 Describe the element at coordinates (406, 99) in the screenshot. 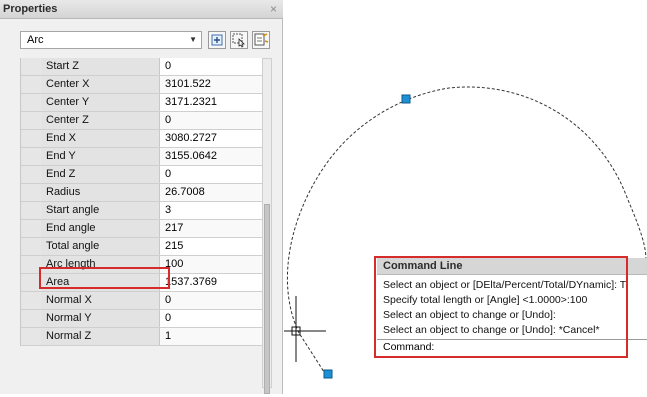

I see `arc-grip-start` at that location.